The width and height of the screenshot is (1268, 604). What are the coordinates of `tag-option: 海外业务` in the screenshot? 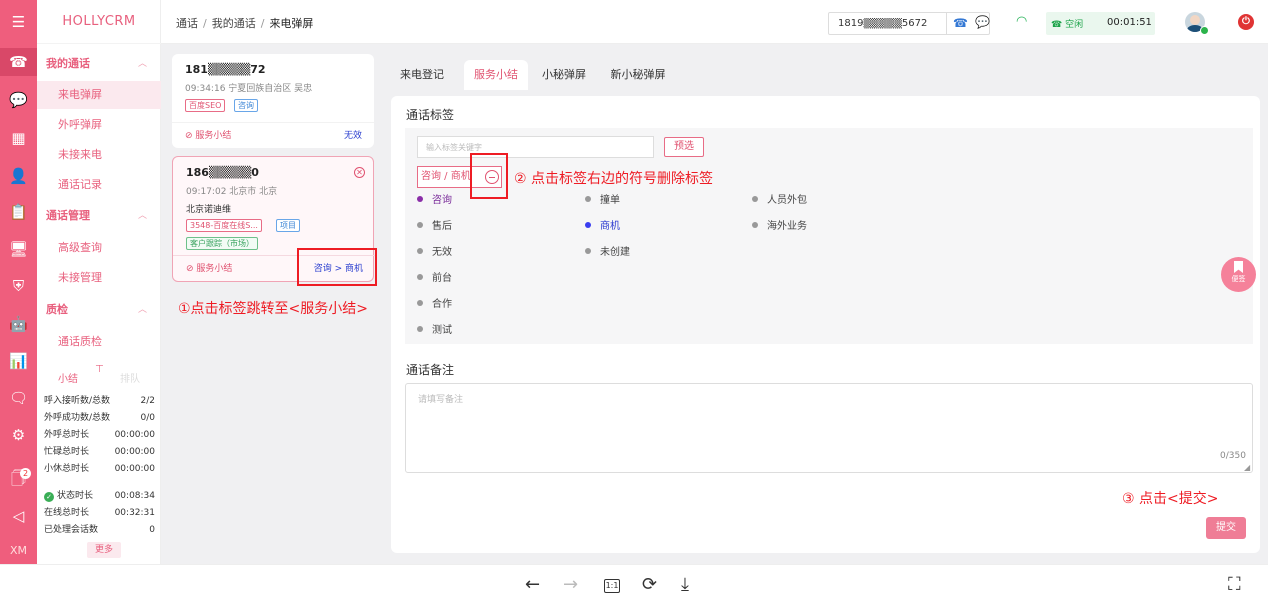 It's located at (779, 227).